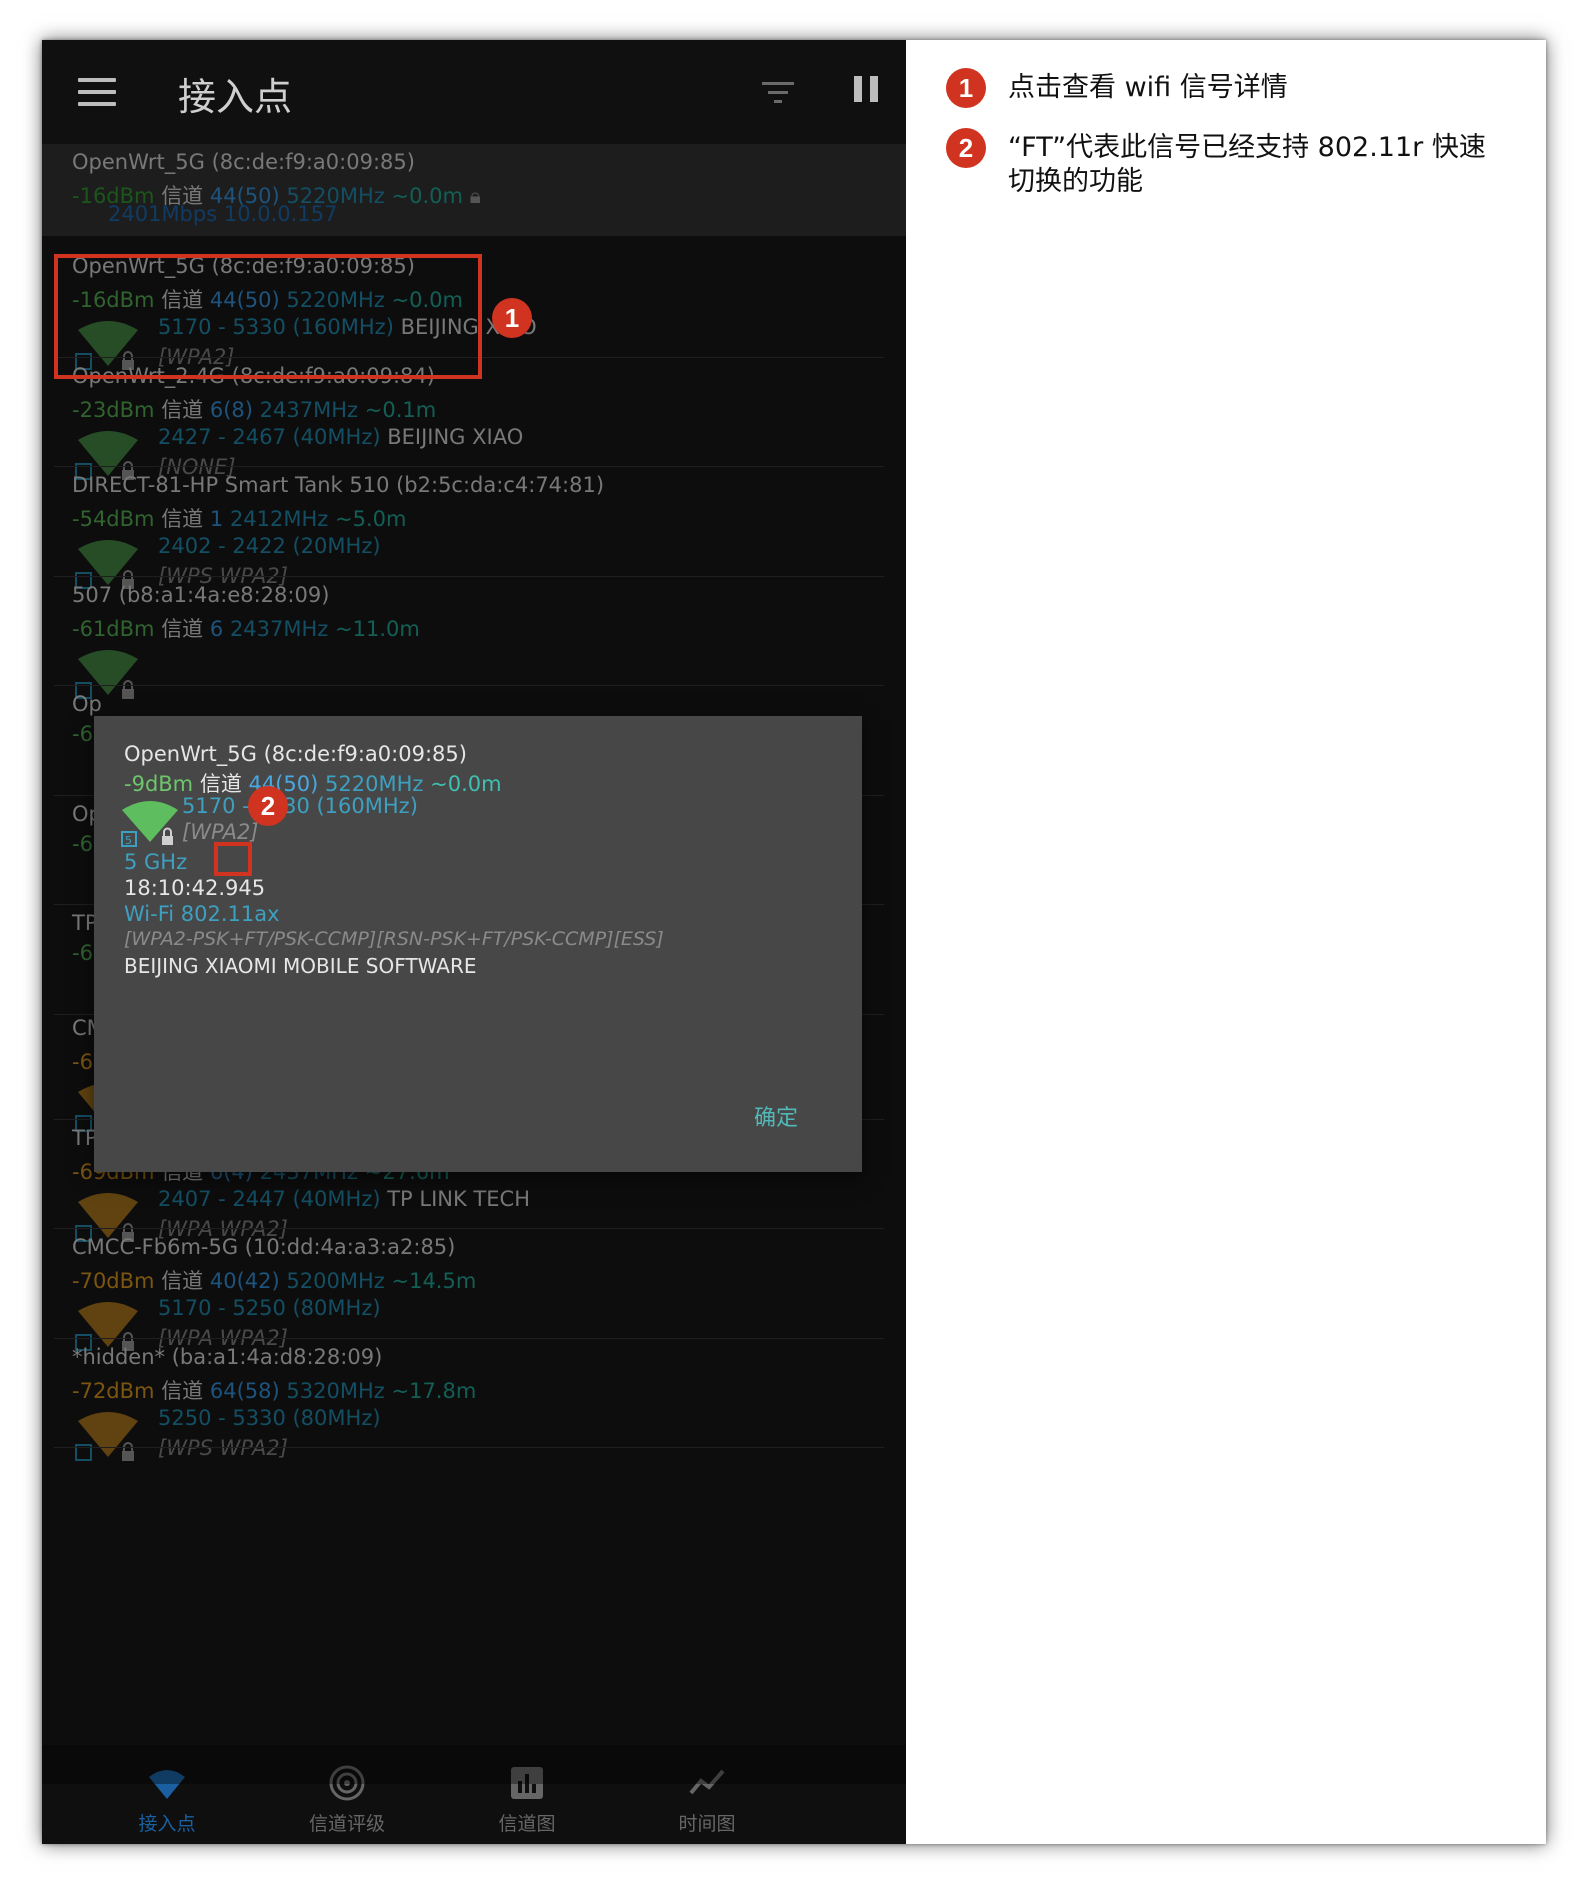 This screenshot has width=1586, height=1884. I want to click on nav-tab-label: 时间图, so click(707, 1824).